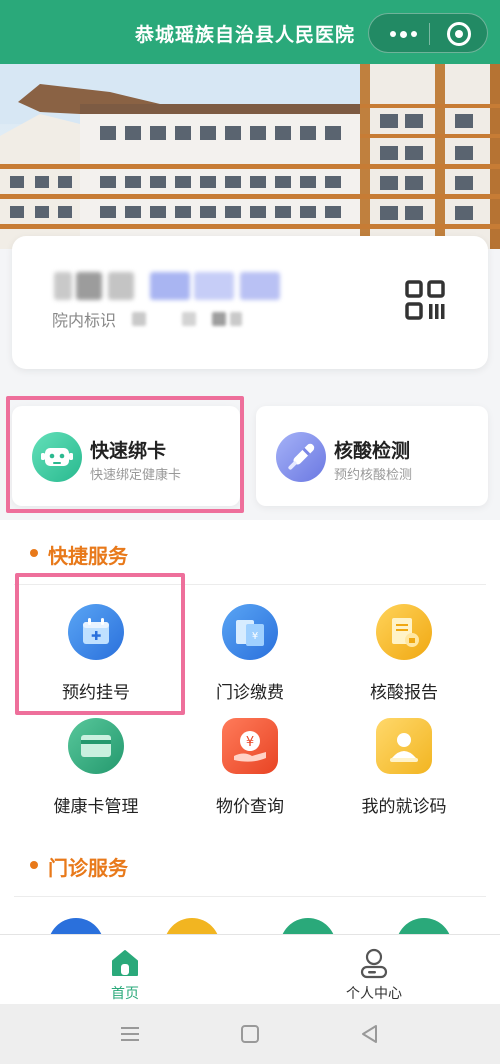 Image resolution: width=500 pixels, height=1064 pixels. Describe the element at coordinates (136, 475) in the screenshot. I see `quick-bind-subtitle: 快速绑定健康卡` at that location.